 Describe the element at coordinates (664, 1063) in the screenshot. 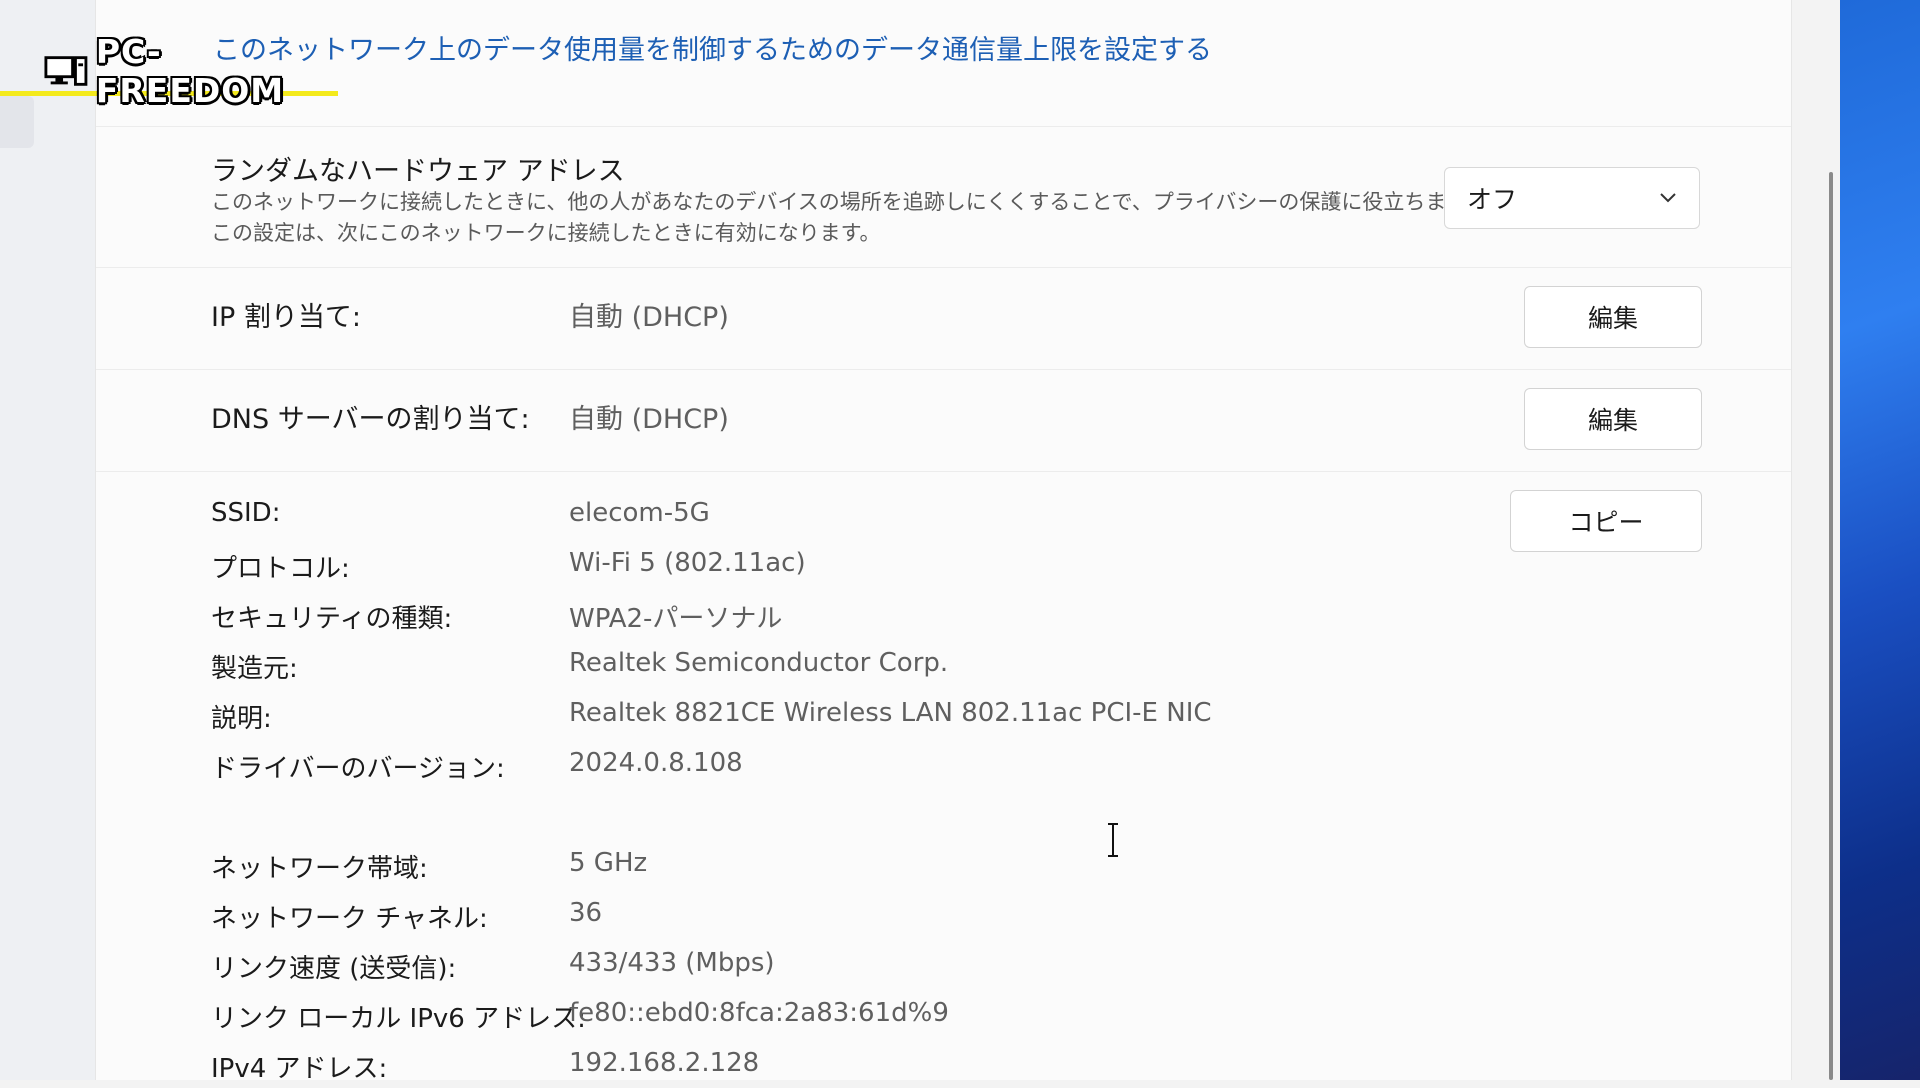

I see `property-value: 192.168.2.128` at that location.